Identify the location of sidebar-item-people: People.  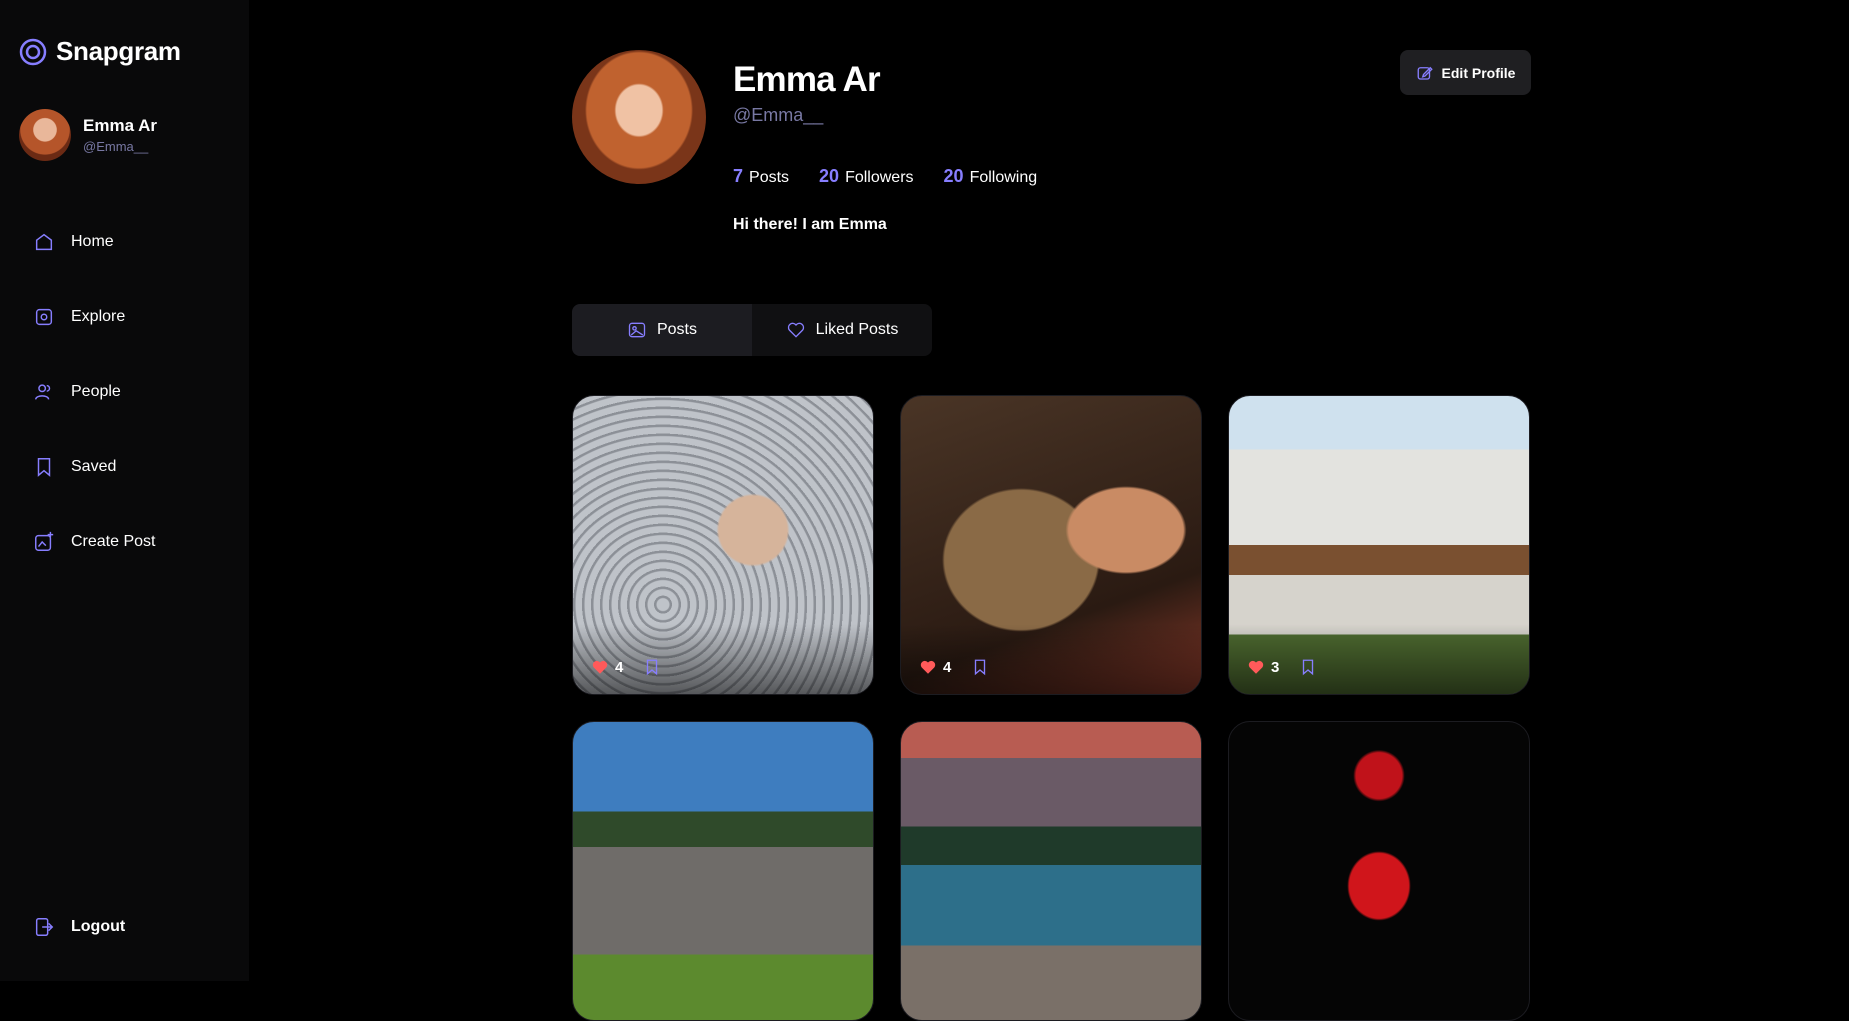
(124, 391).